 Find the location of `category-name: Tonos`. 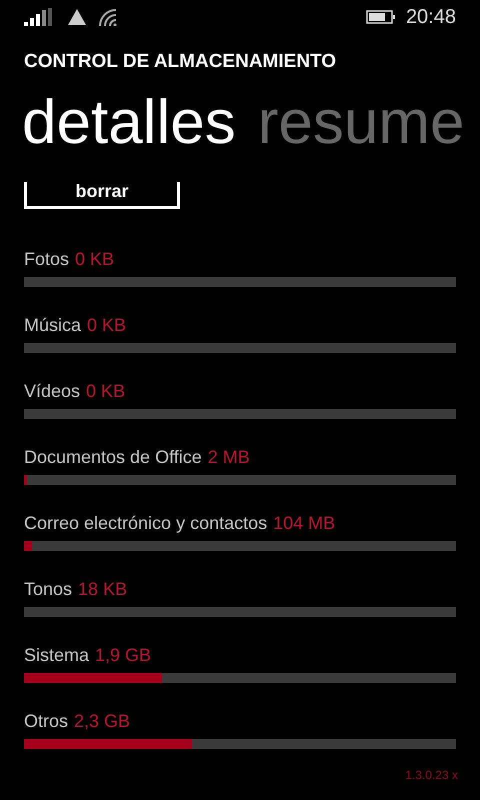

category-name: Tonos is located at coordinates (48, 589).